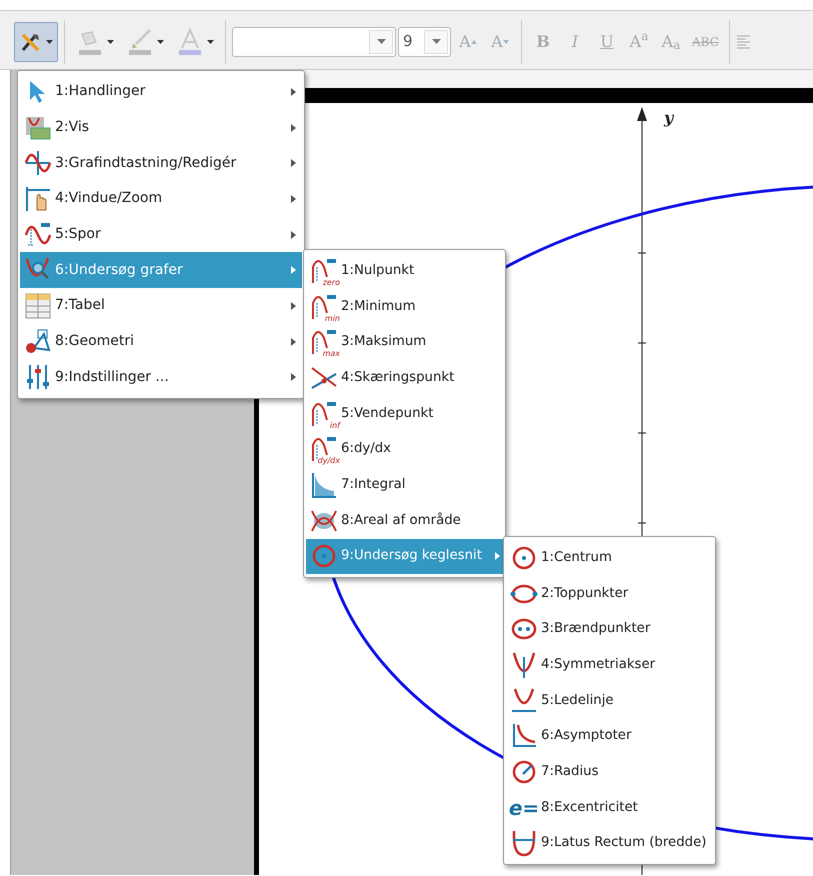 The image size is (813, 876). What do you see at coordinates (404, 271) in the screenshot?
I see `menu-item: zero 1:Nulpunkt` at bounding box center [404, 271].